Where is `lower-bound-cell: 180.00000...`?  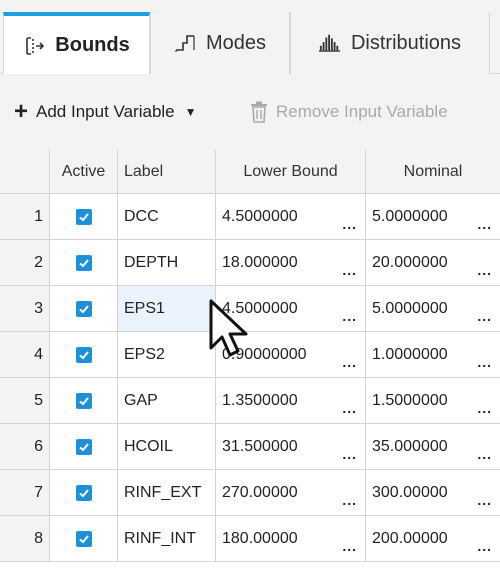
lower-bound-cell: 180.00000... is located at coordinates (291, 538).